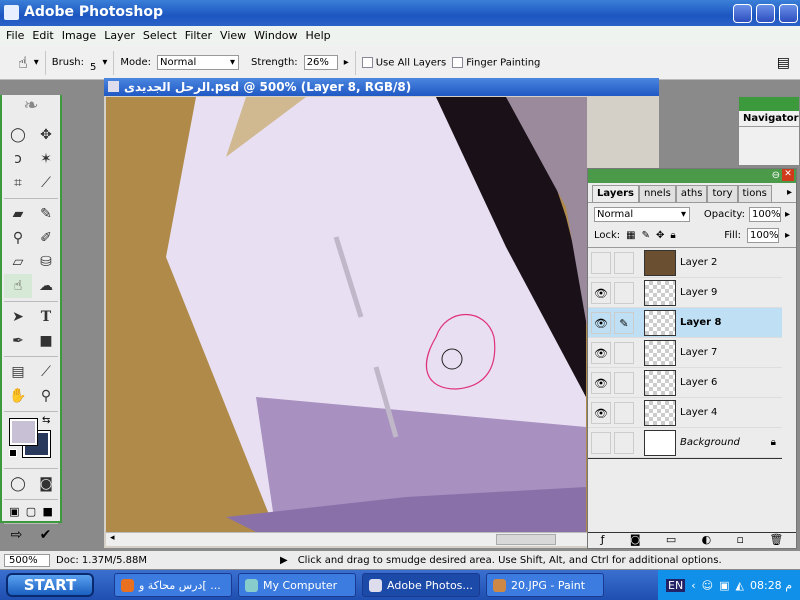 The width and height of the screenshot is (800, 600). Describe the element at coordinates (685, 323) in the screenshot. I see `layer-row-selected: 👁︎ ✎ Layer 8` at that location.